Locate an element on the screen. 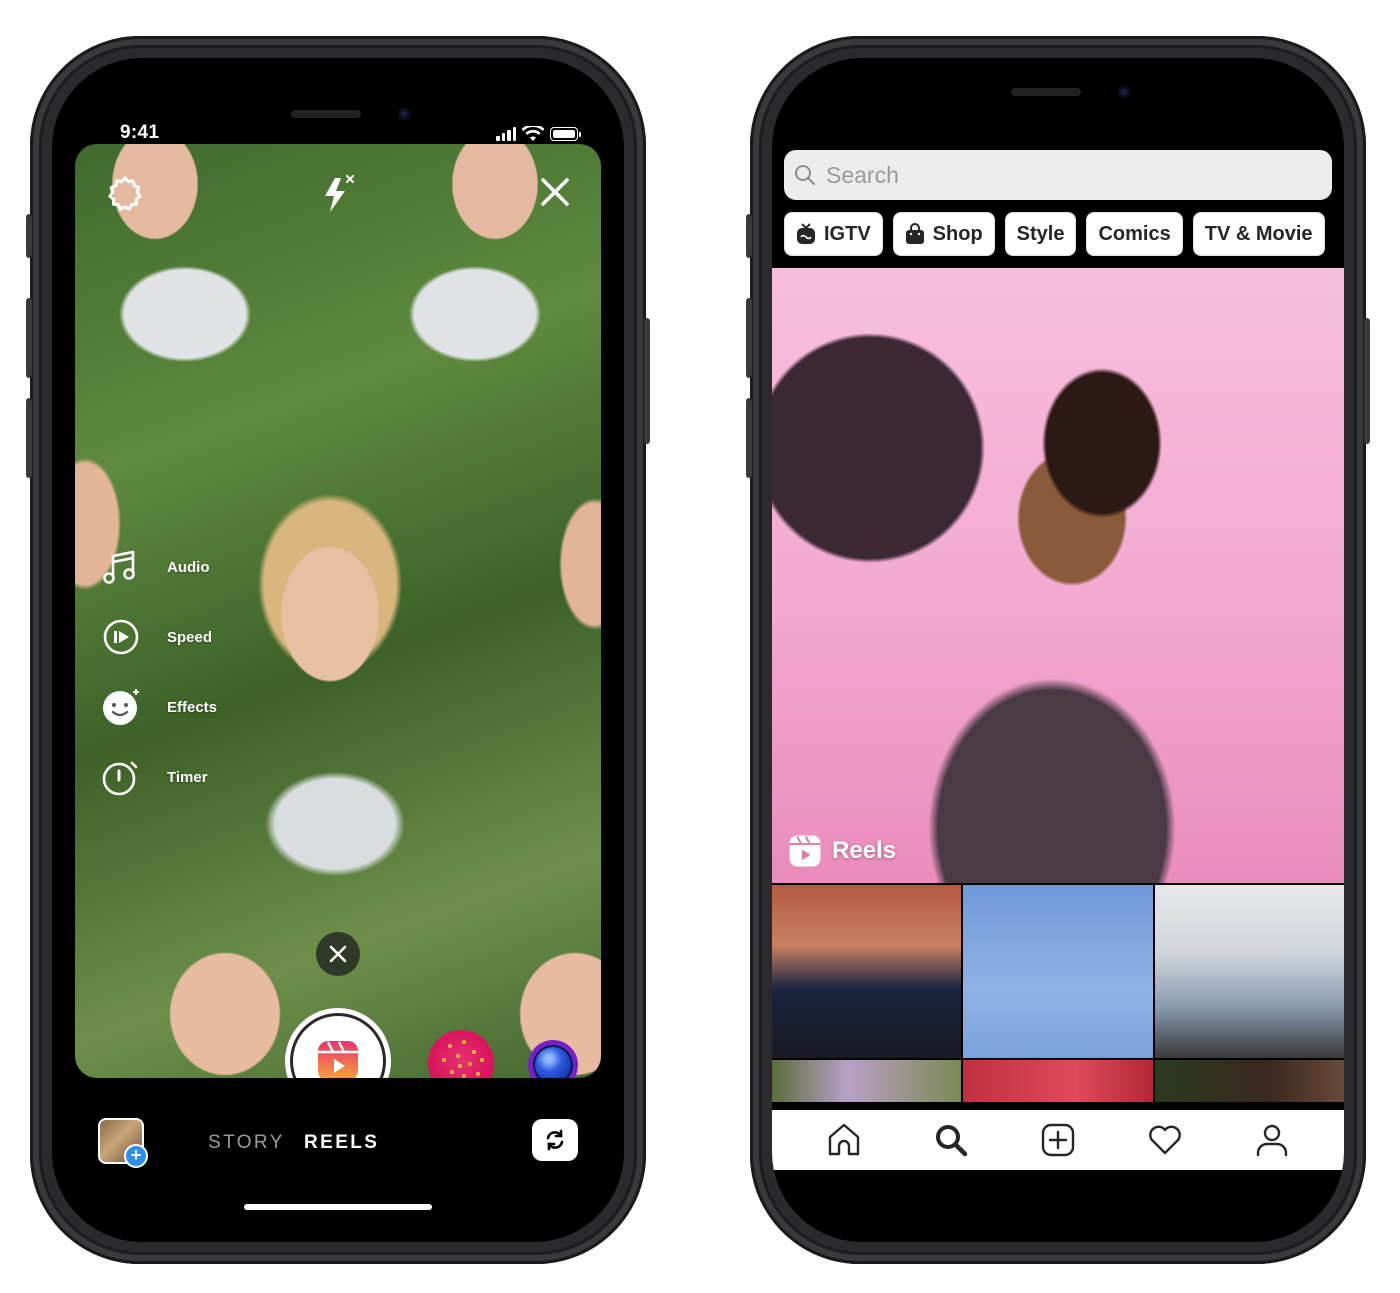  home-icon is located at coordinates (843, 1139).